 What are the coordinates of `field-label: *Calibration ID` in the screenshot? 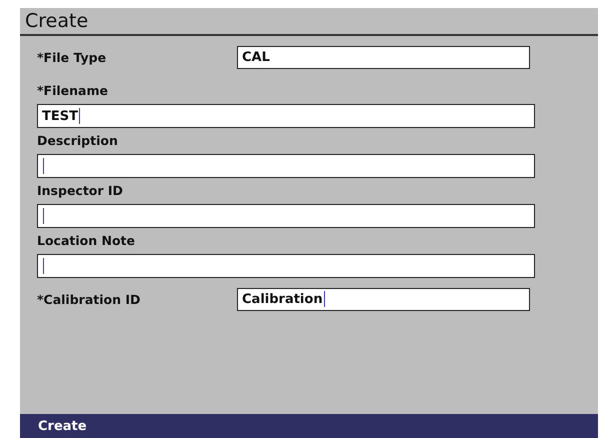 It's located at (89, 299).